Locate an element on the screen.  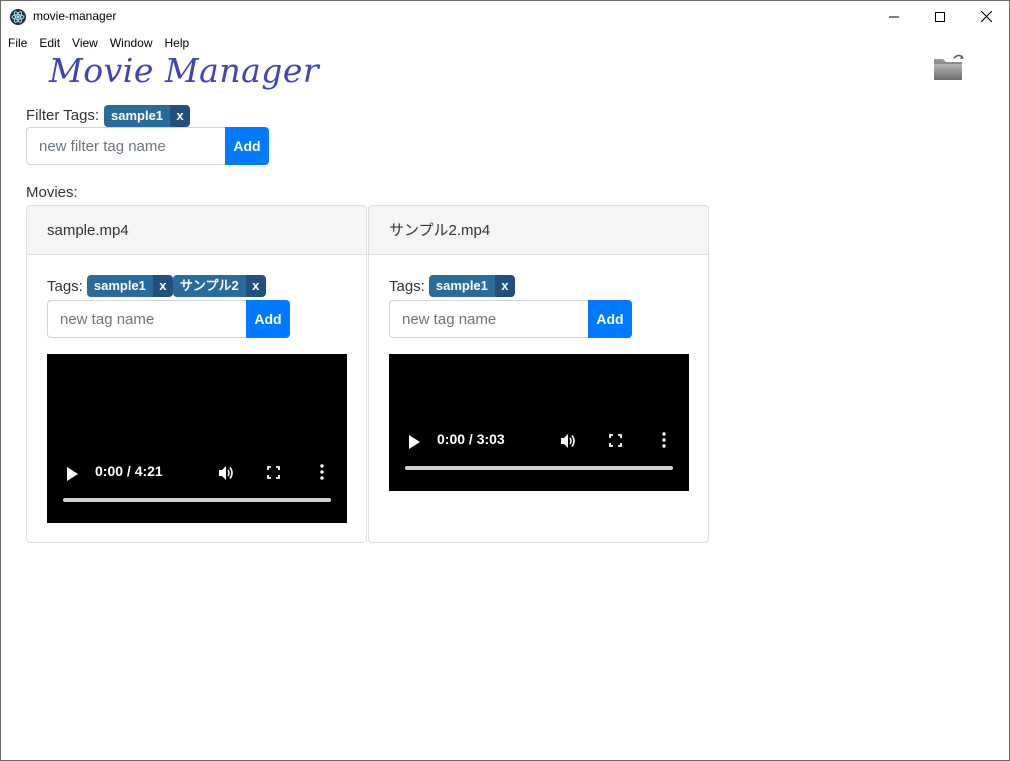
menu-view: View is located at coordinates (85, 43).